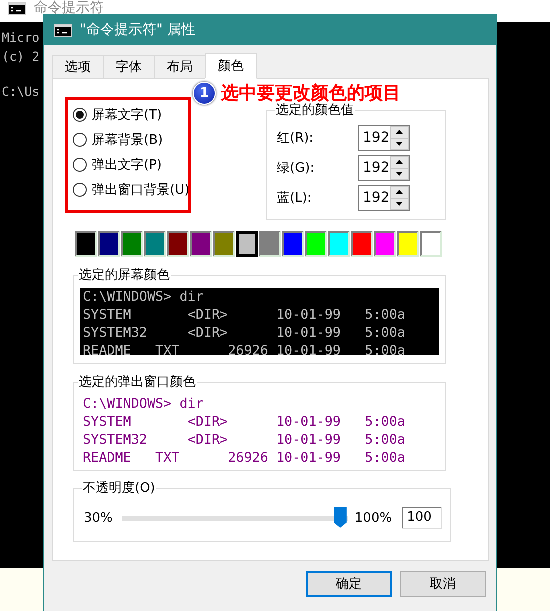 The height and width of the screenshot is (611, 550). What do you see at coordinates (127, 115) in the screenshot?
I see `radio-label: 屏幕文字(T)` at bounding box center [127, 115].